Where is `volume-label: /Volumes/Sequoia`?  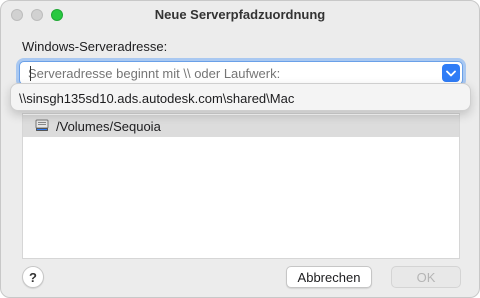
volume-label: /Volumes/Sequoia is located at coordinates (108, 126).